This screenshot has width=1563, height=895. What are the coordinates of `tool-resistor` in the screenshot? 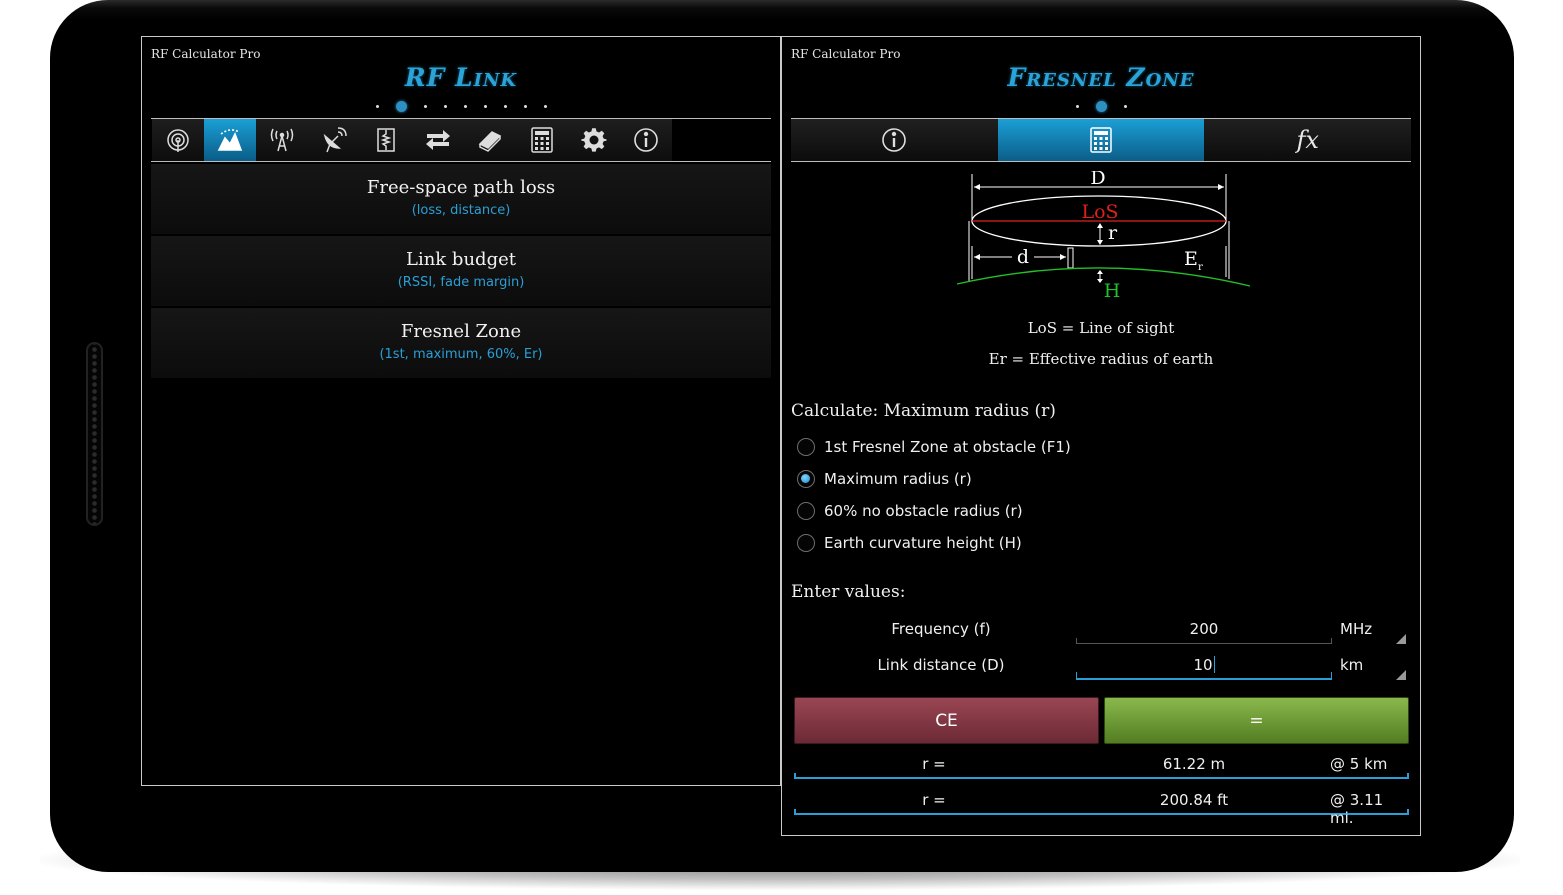 It's located at (386, 140).